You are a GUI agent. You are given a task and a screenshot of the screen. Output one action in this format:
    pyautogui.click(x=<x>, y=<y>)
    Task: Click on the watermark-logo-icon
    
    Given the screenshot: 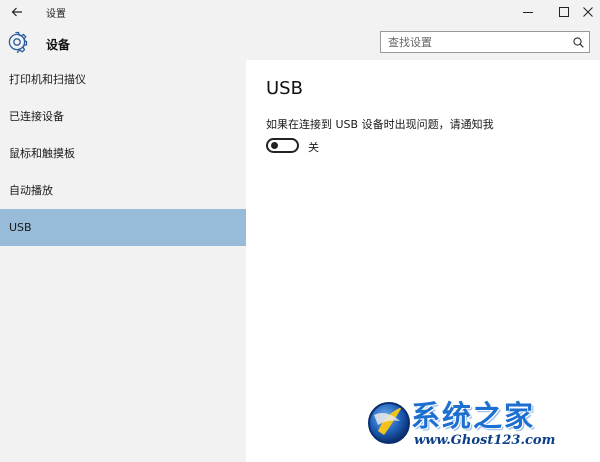 What is the action you would take?
    pyautogui.click(x=389, y=423)
    